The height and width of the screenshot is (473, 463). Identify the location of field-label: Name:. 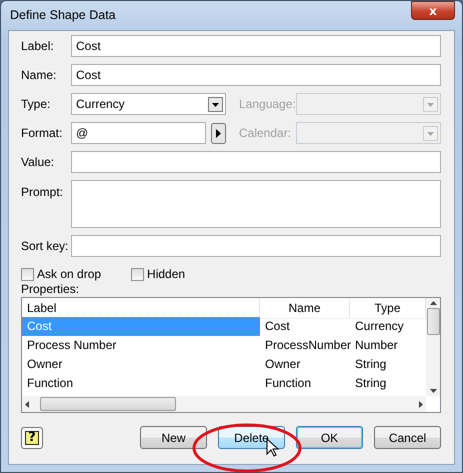
(39, 75).